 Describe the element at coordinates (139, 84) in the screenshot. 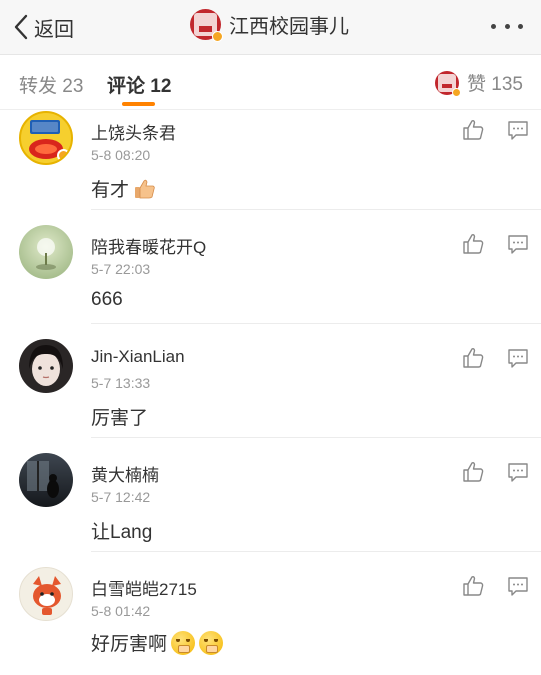

I see `tab-comment: 评论 12` at that location.